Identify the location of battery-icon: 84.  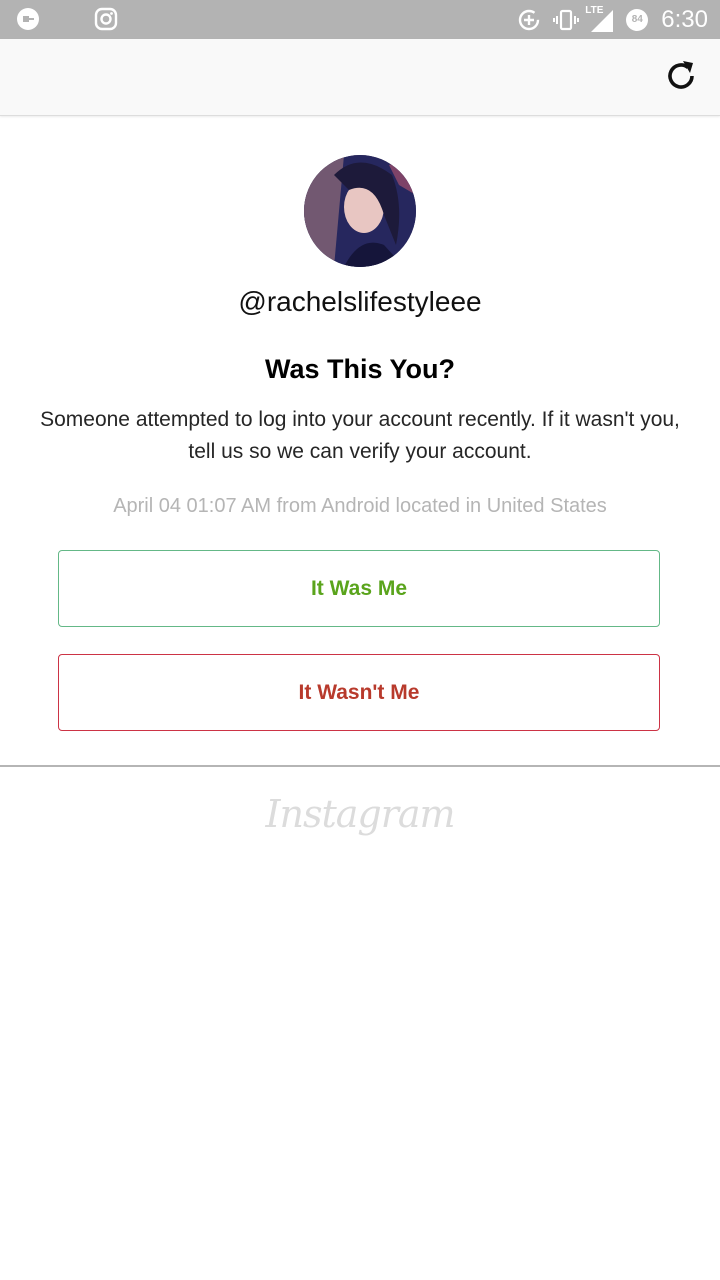
(637, 20).